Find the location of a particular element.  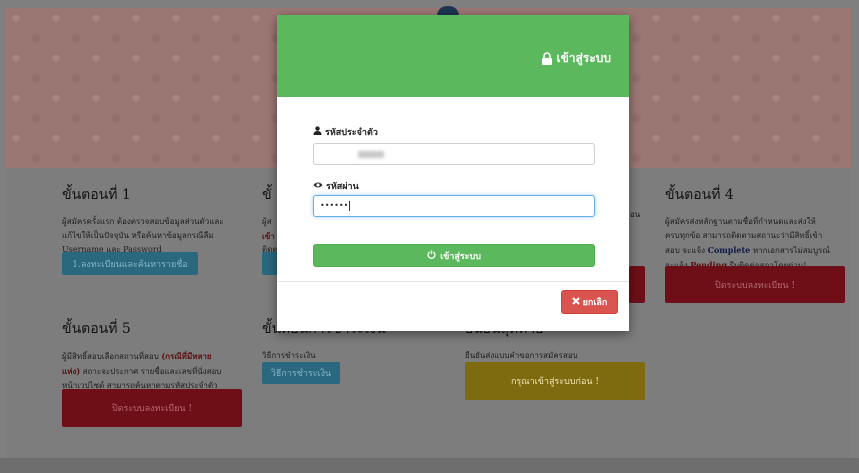

password-label: รหัสผ่าน is located at coordinates (336, 186).